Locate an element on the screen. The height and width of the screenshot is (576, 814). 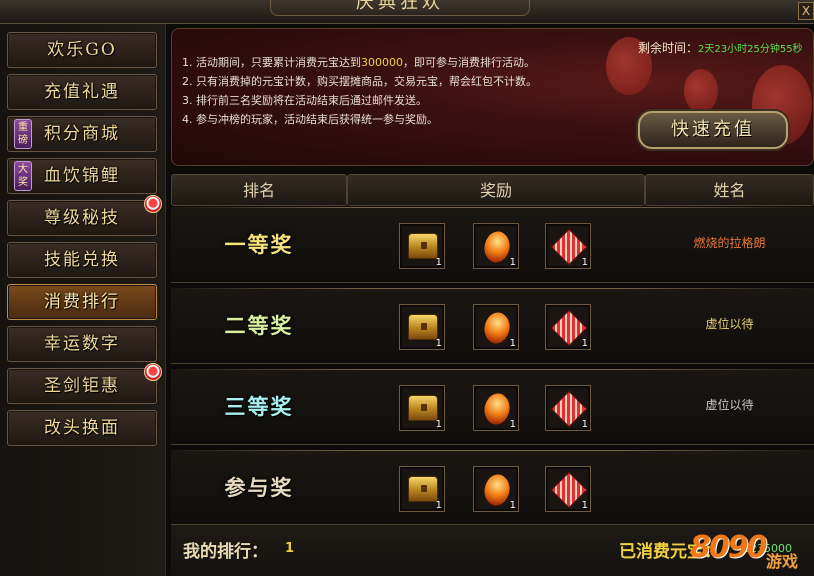
prize-tier-label: 二等奖 is located at coordinates (259, 325).